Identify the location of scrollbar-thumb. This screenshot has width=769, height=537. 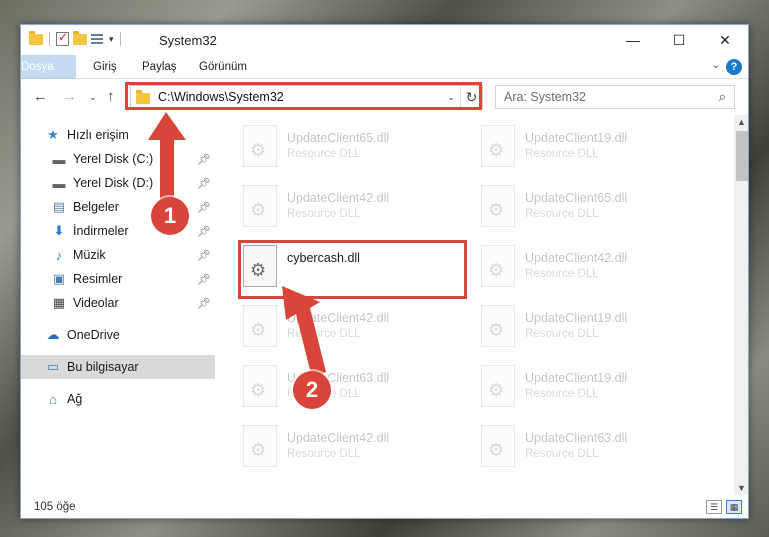
(742, 156).